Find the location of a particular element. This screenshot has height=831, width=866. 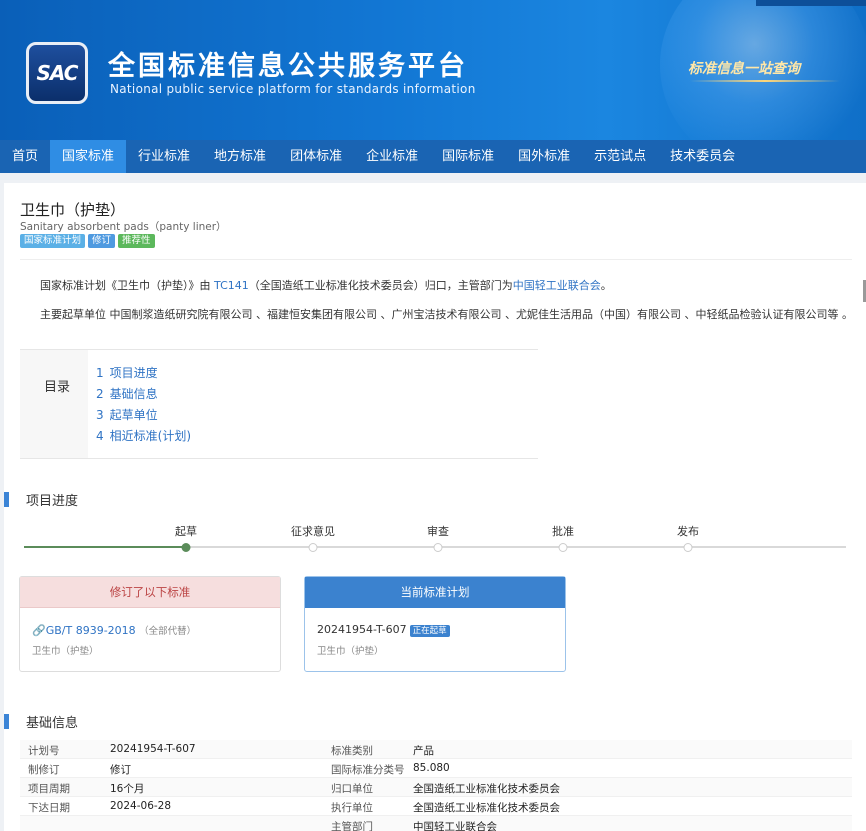

revised-box-header: 修订了以下标准 is located at coordinates (150, 592).